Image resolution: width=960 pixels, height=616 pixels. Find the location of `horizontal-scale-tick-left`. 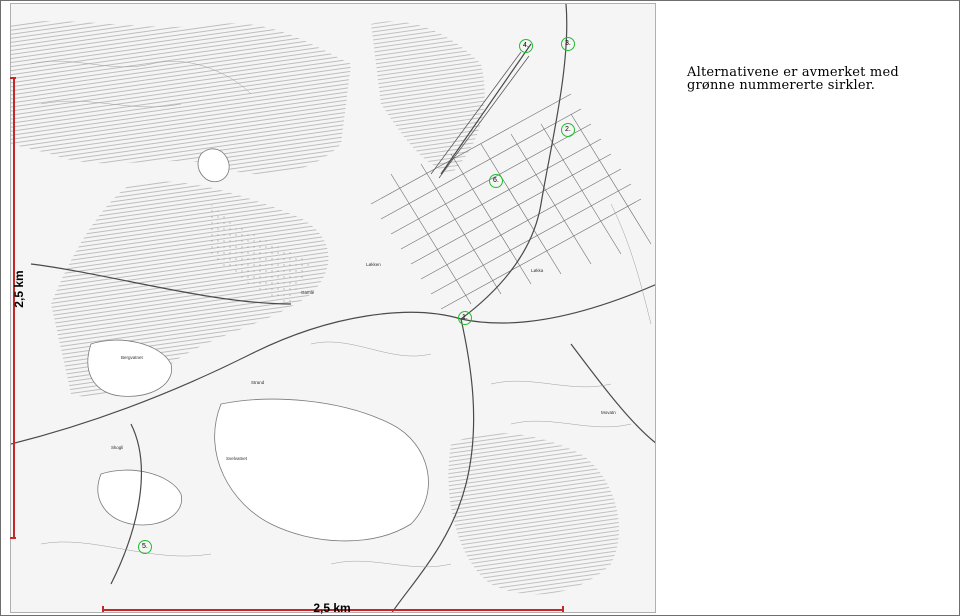

horizontal-scale-tick-left is located at coordinates (103, 609).